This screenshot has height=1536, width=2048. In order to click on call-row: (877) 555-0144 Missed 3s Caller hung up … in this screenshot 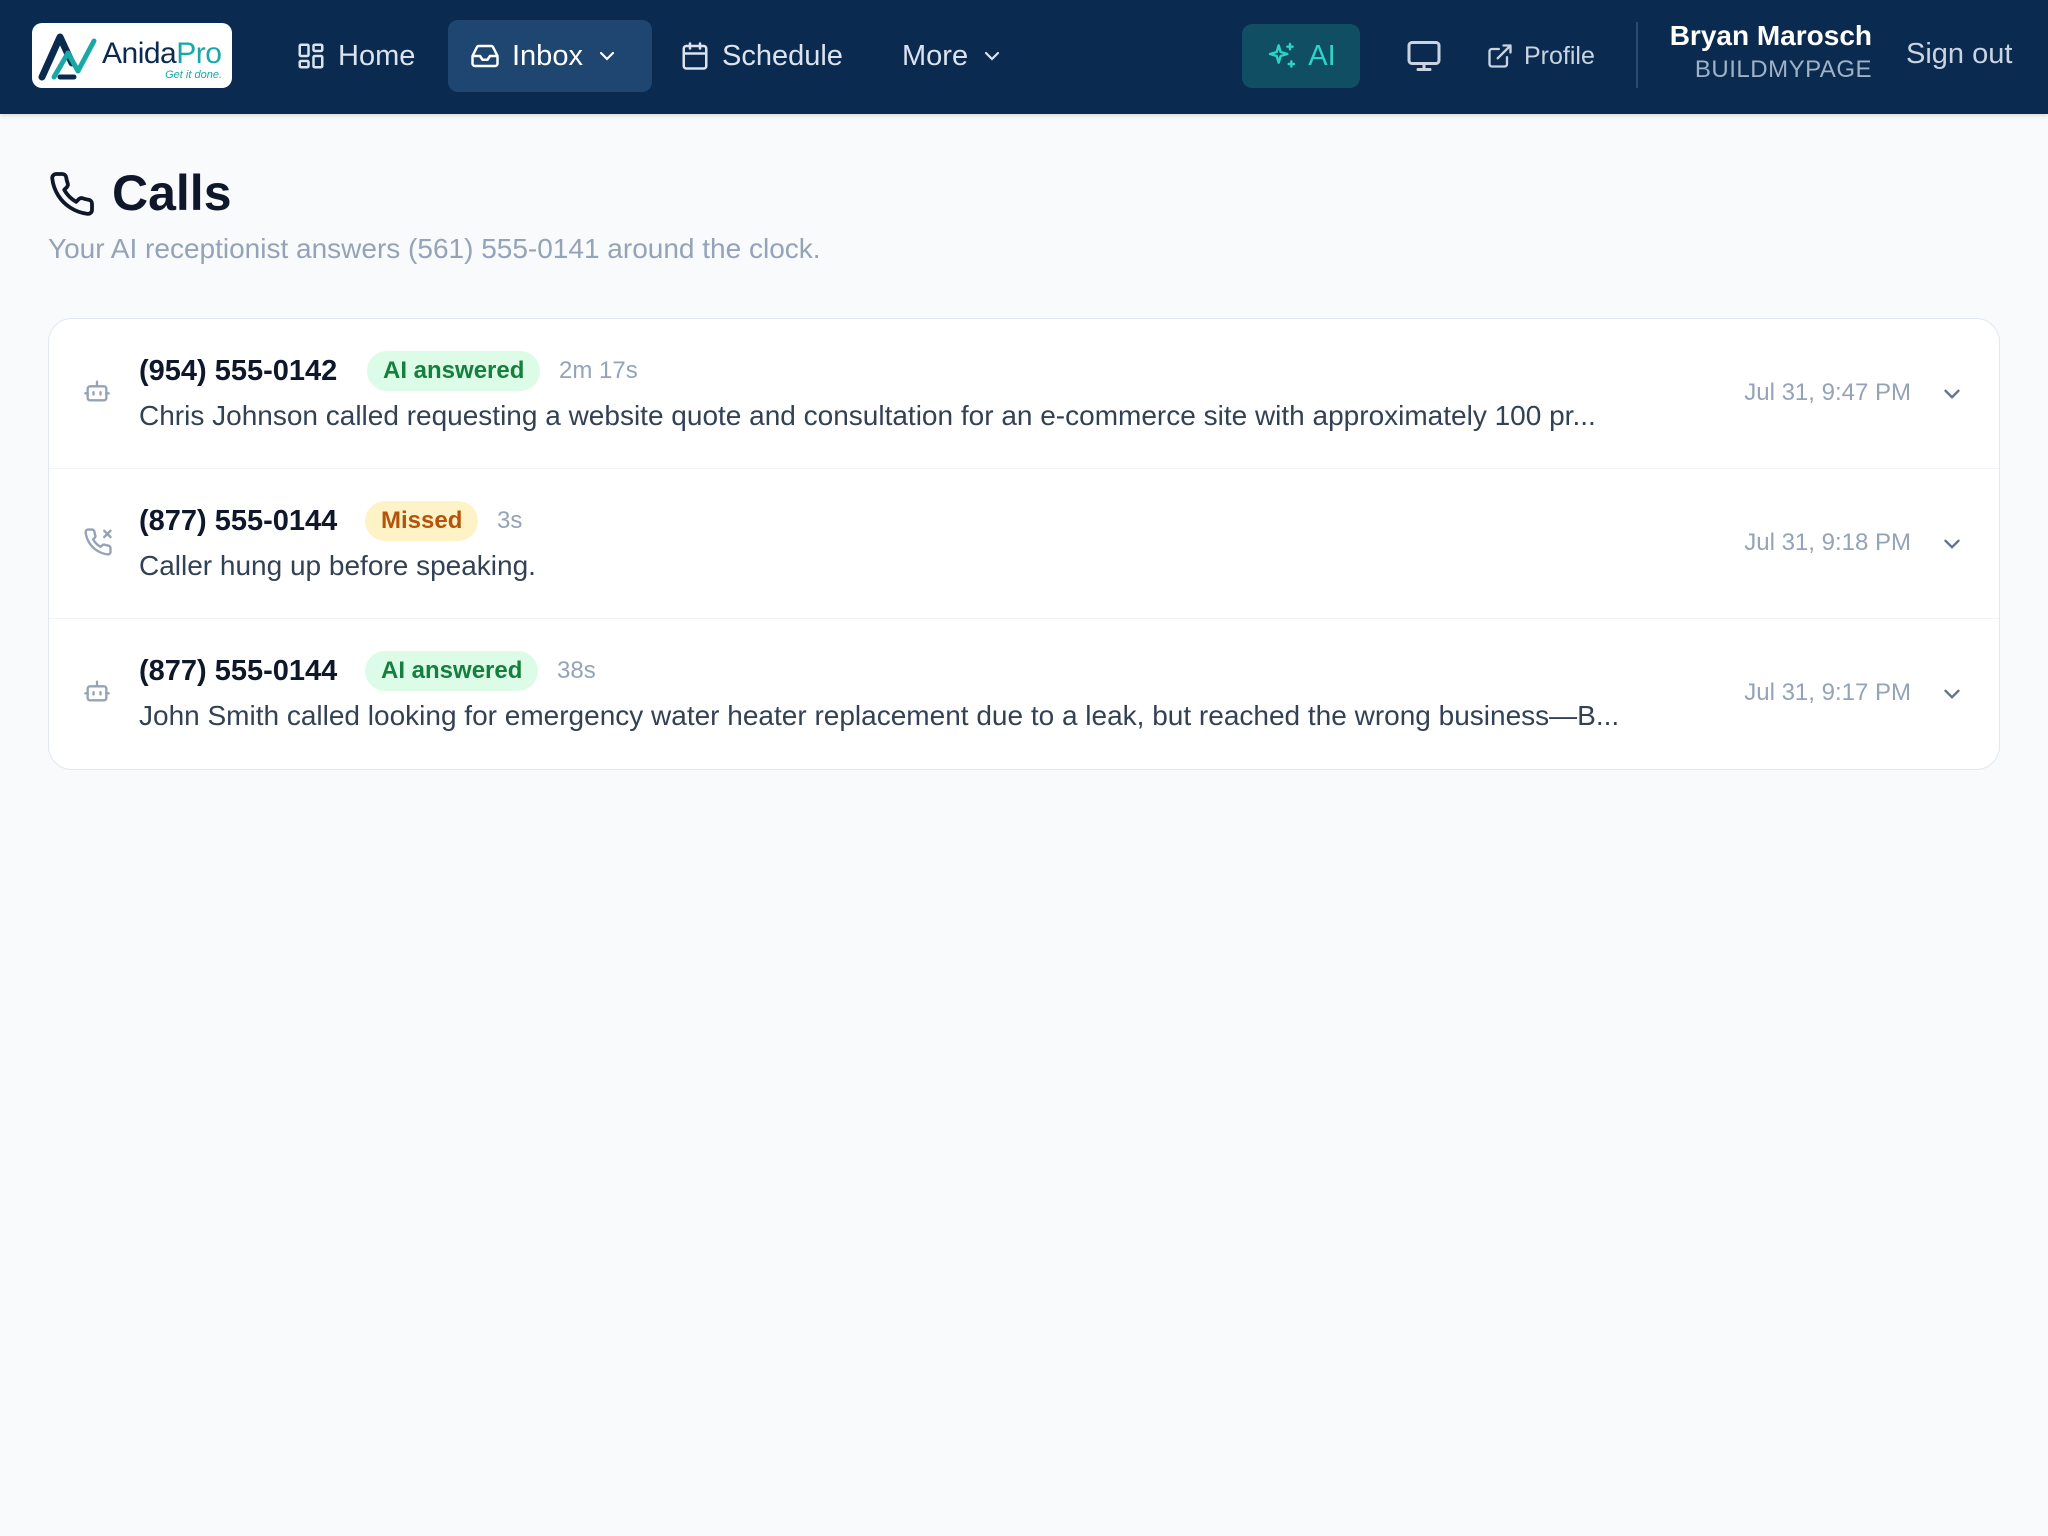, I will do `click(1024, 544)`.